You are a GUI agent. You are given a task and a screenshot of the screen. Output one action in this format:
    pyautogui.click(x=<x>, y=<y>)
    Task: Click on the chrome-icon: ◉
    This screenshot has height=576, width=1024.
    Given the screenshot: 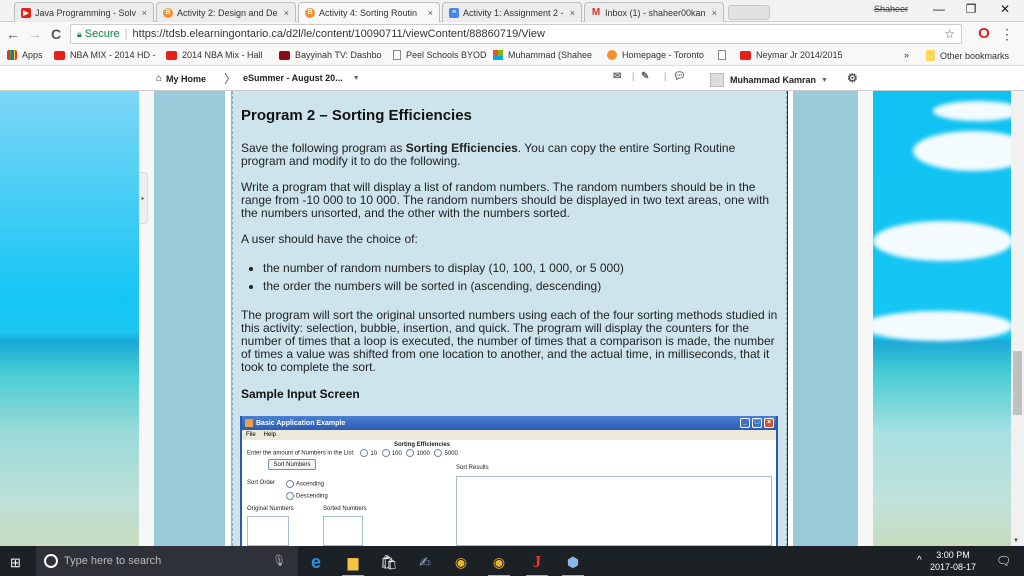 What is the action you would take?
    pyautogui.click(x=461, y=562)
    